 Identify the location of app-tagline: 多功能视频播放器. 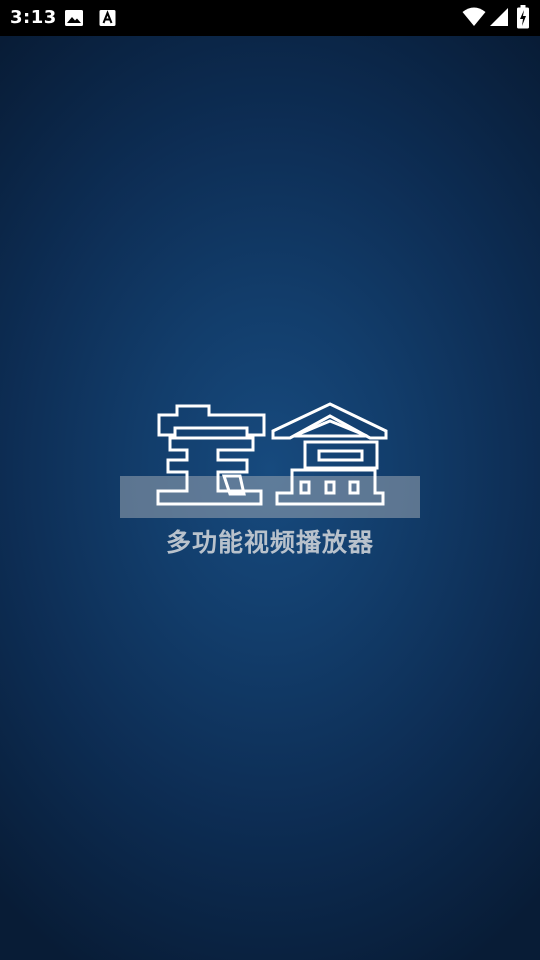
(269, 542).